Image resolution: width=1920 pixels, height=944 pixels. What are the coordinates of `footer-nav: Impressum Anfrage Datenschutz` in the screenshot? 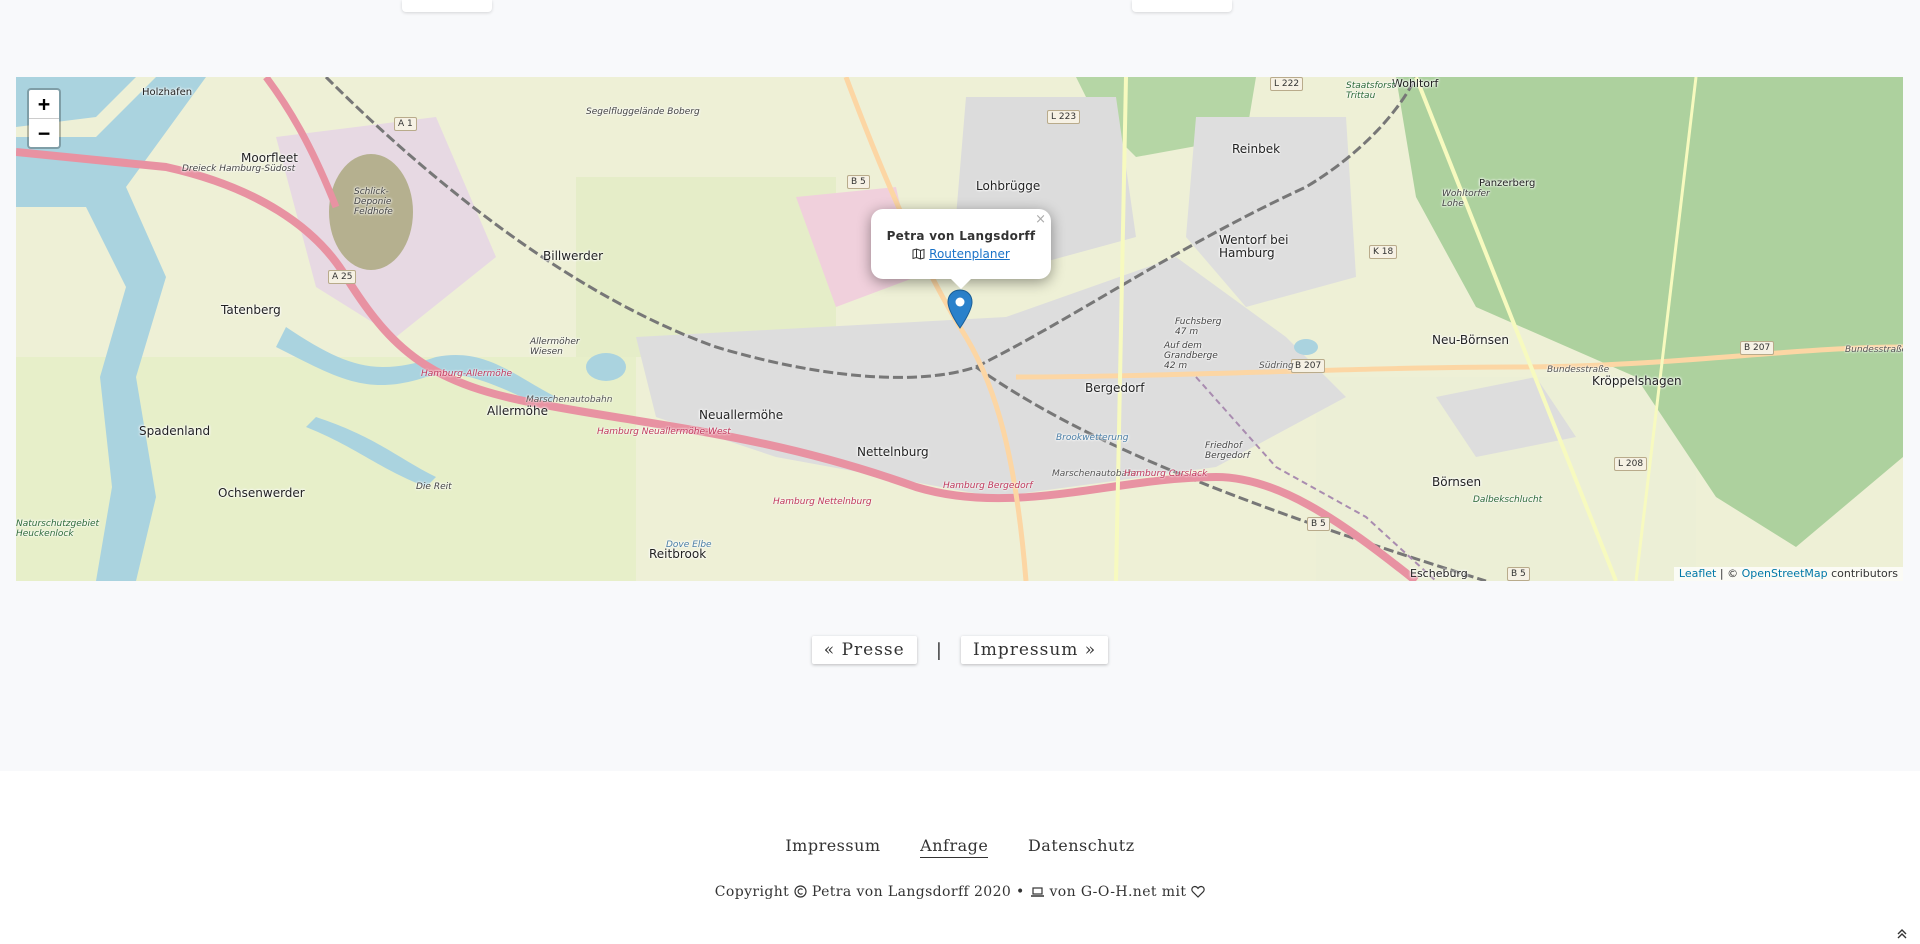 It's located at (960, 847).